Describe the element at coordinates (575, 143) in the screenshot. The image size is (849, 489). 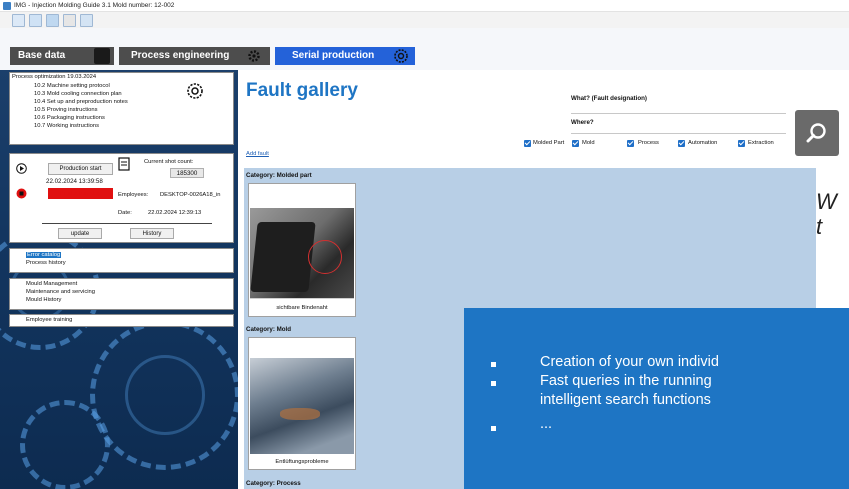
I see `mold-checkbox` at that location.